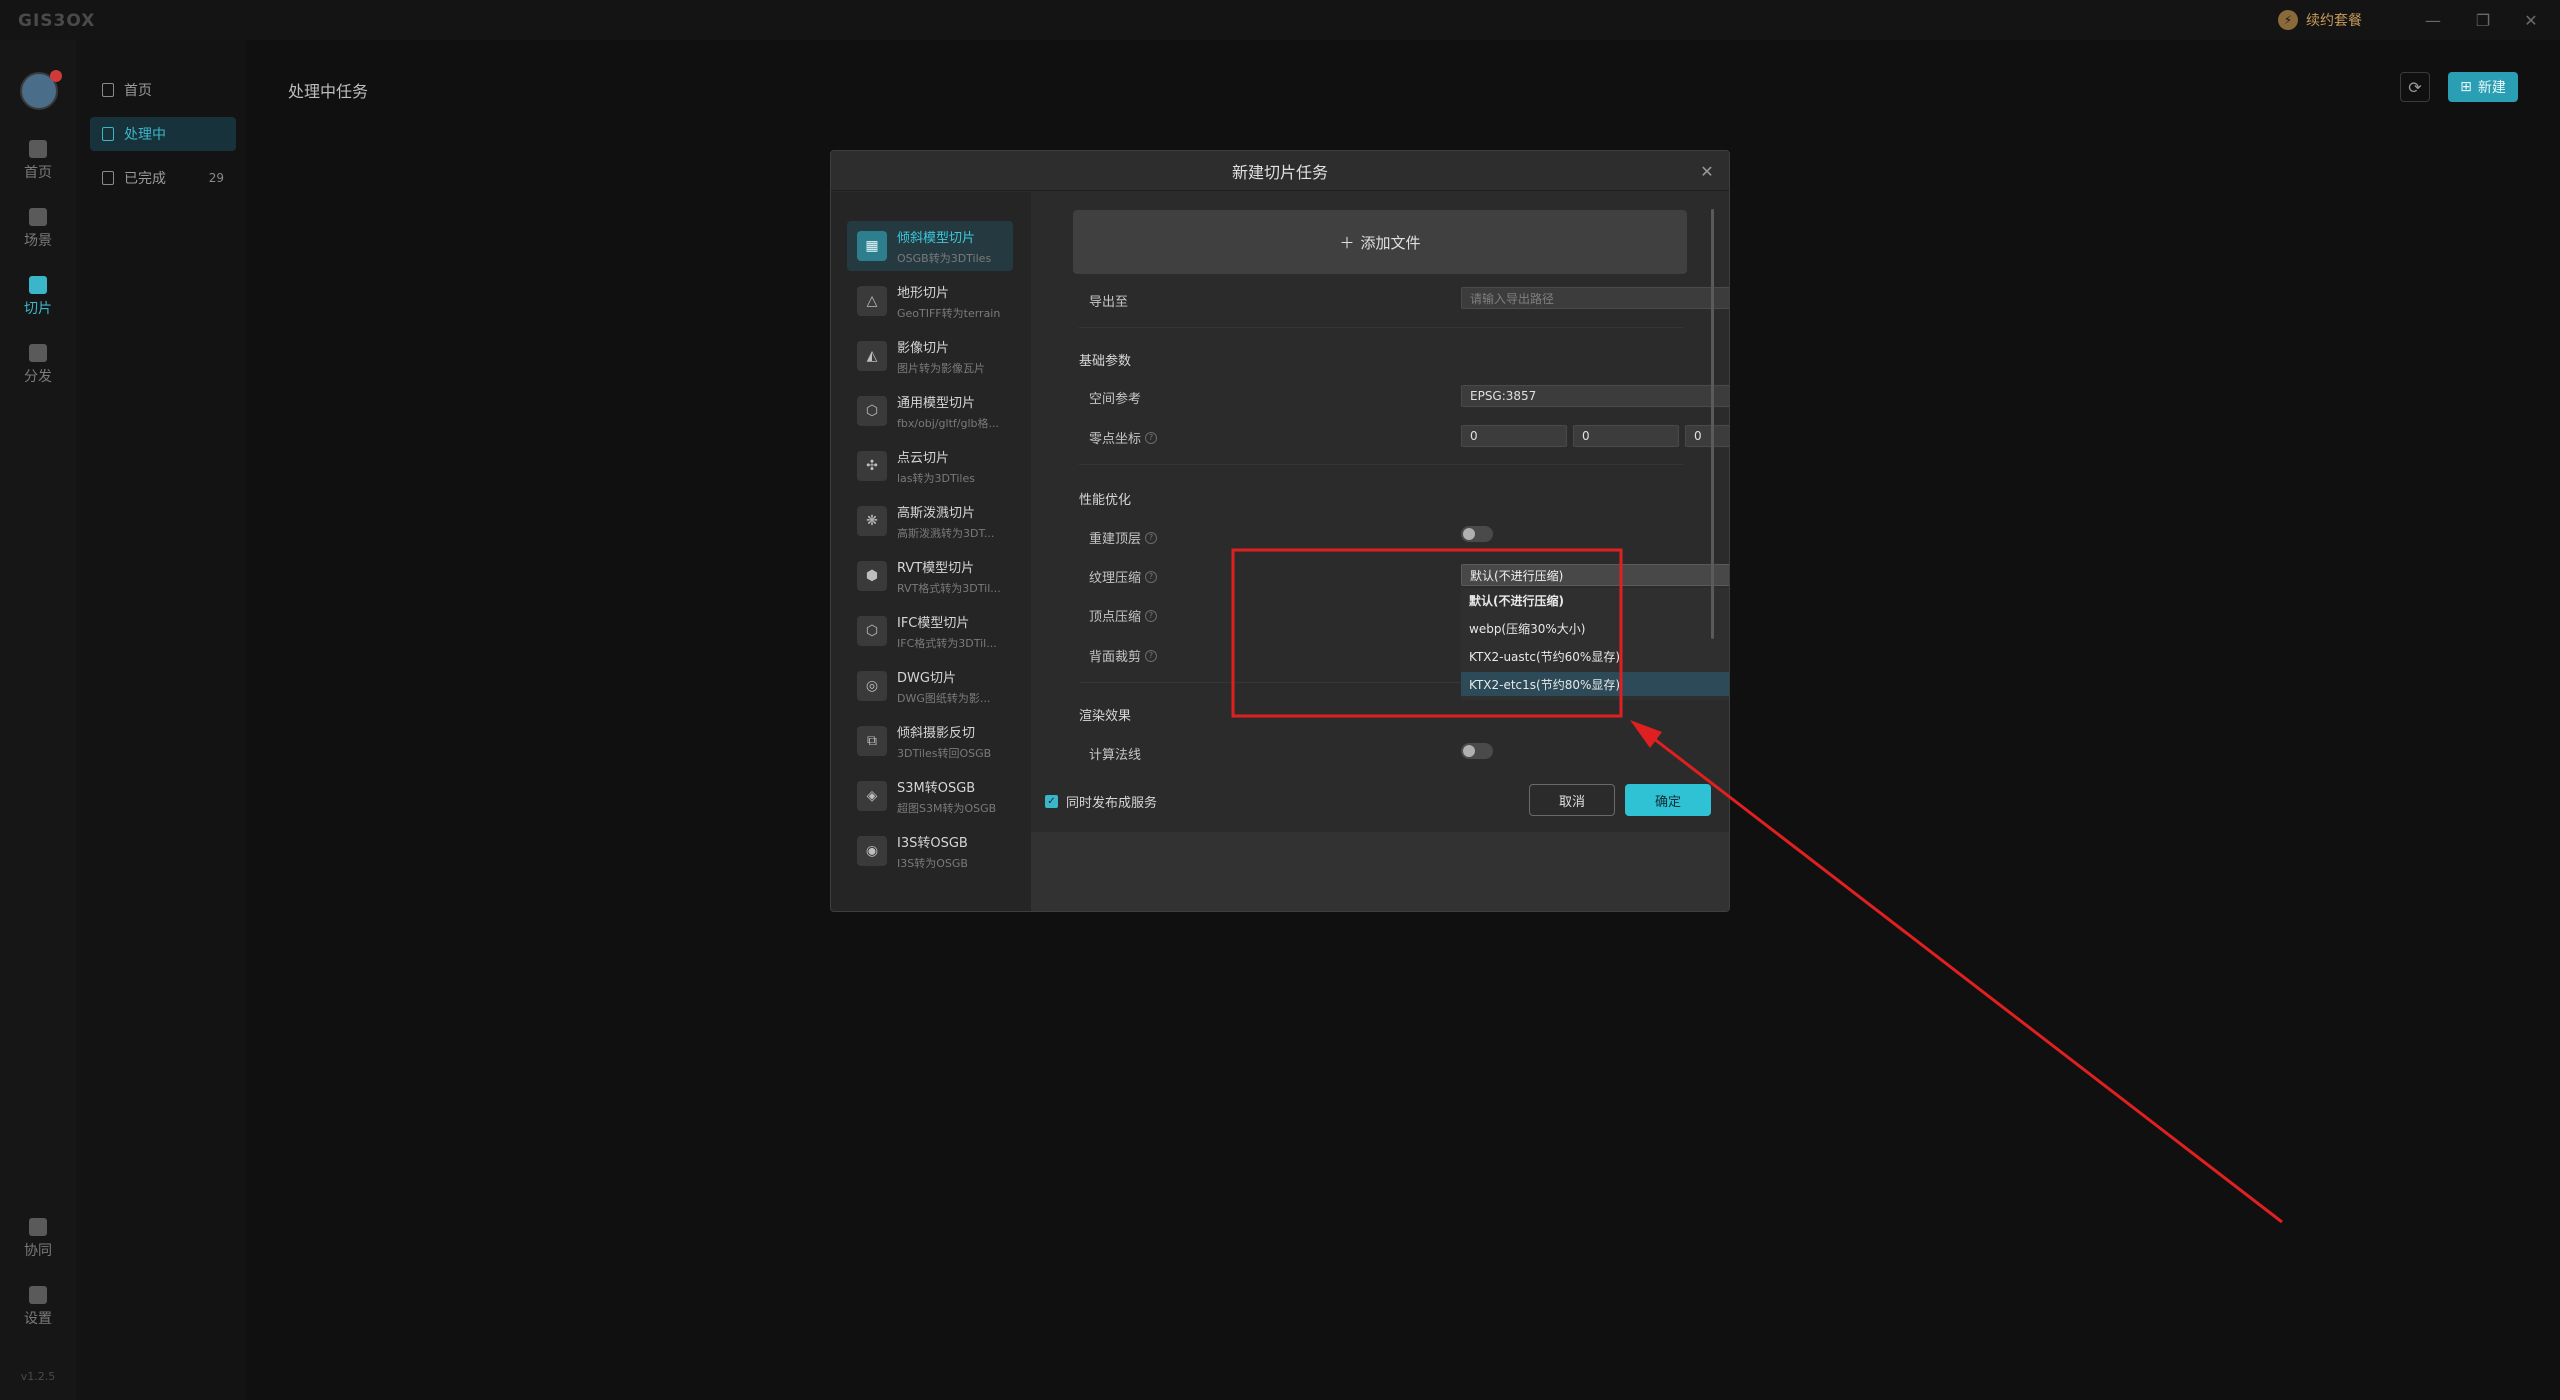 The image size is (2560, 1400). Describe the element at coordinates (38, 1376) in the screenshot. I see `version-label: v1.2.5` at that location.